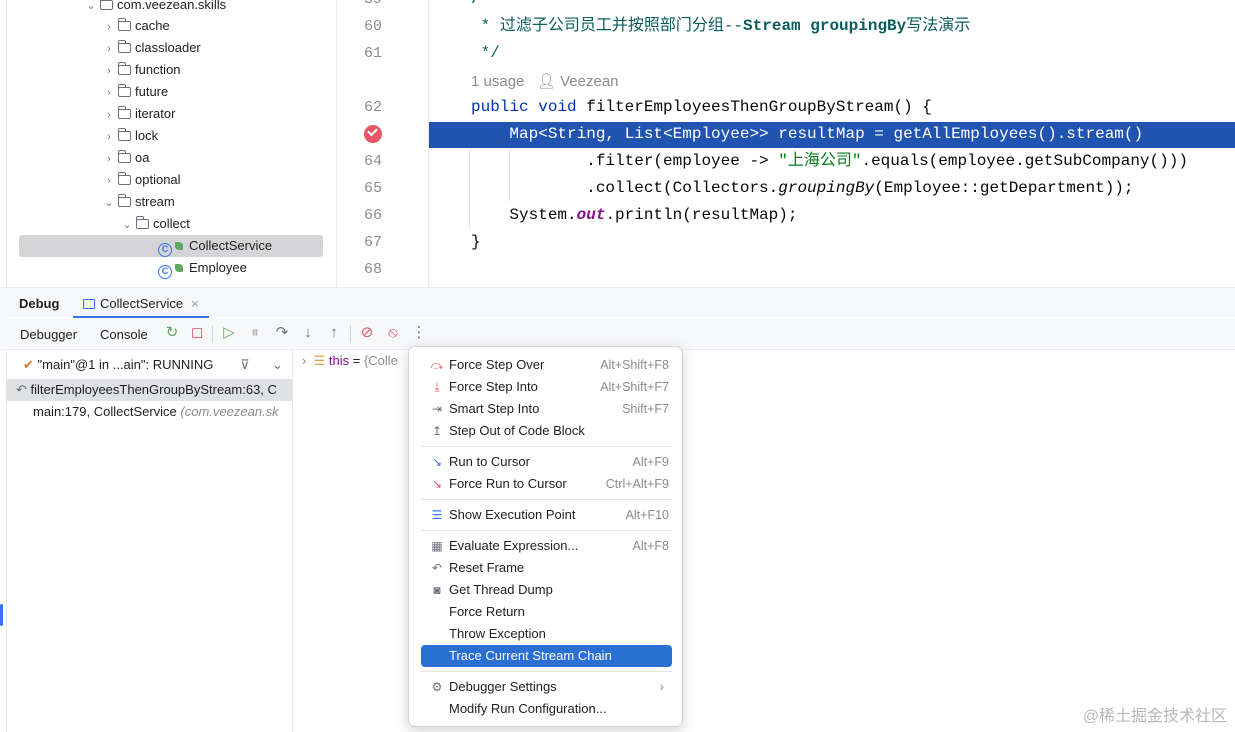 The width and height of the screenshot is (1235, 732). Describe the element at coordinates (419, 333) in the screenshot. I see `more-options-icon: ⋮` at that location.